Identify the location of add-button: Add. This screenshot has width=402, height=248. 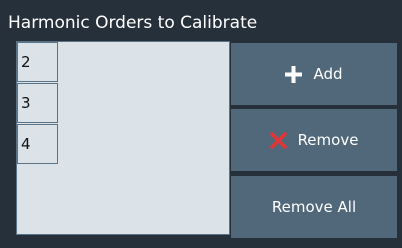
(314, 74).